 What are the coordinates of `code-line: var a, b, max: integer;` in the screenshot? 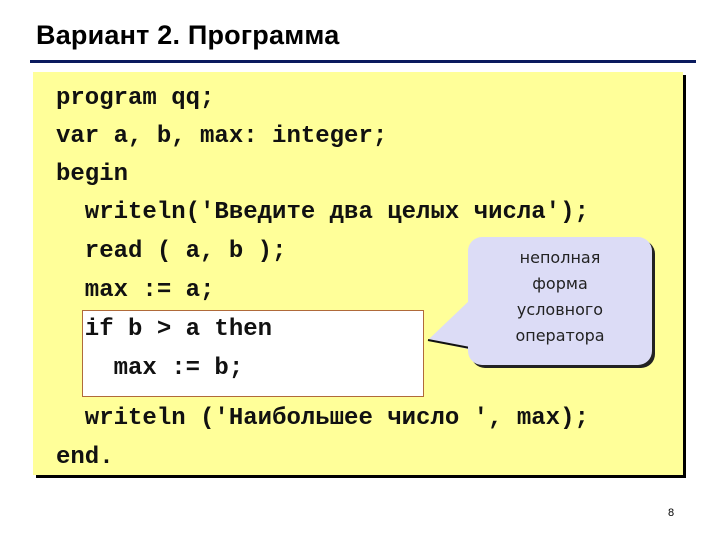 It's located at (222, 136).